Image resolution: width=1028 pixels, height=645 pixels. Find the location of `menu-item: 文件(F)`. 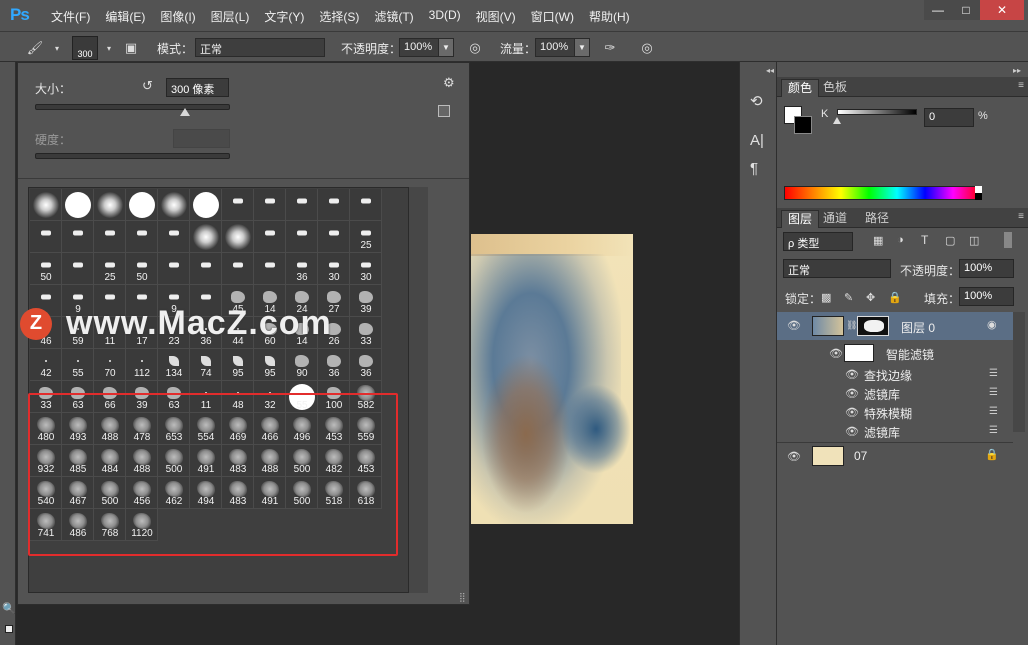

menu-item: 文件(F) is located at coordinates (70, 16).